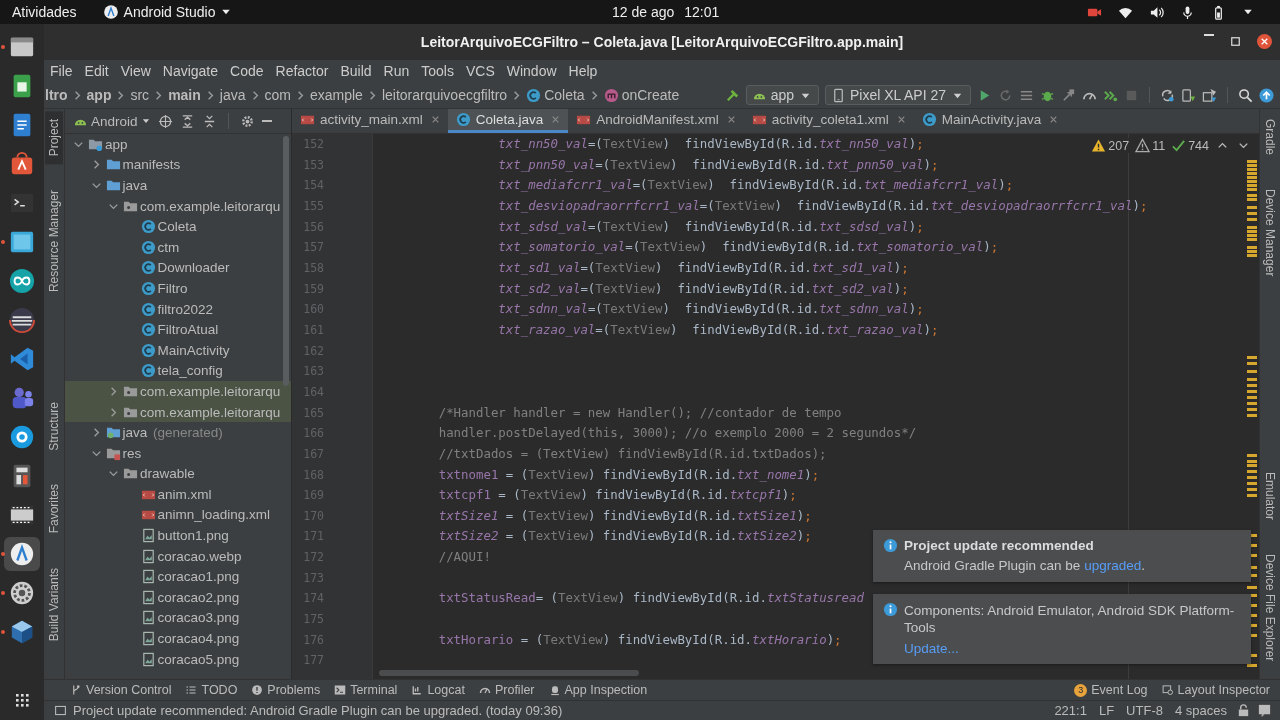 The width and height of the screenshot is (1280, 720). What do you see at coordinates (480, 71) in the screenshot?
I see `menu-item: VCS` at bounding box center [480, 71].